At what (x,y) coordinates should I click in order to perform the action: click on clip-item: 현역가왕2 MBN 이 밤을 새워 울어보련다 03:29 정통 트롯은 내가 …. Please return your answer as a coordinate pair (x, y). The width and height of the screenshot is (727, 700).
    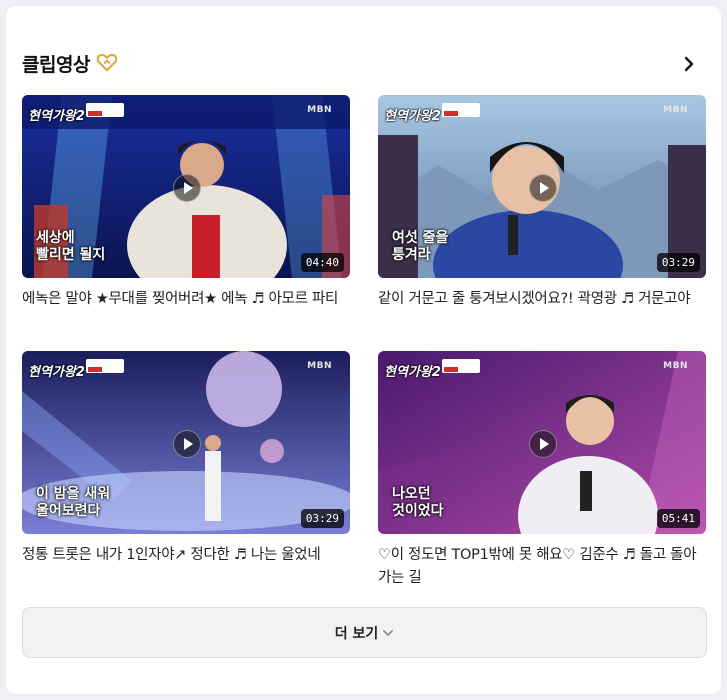
    Looking at the image, I should click on (186, 459).